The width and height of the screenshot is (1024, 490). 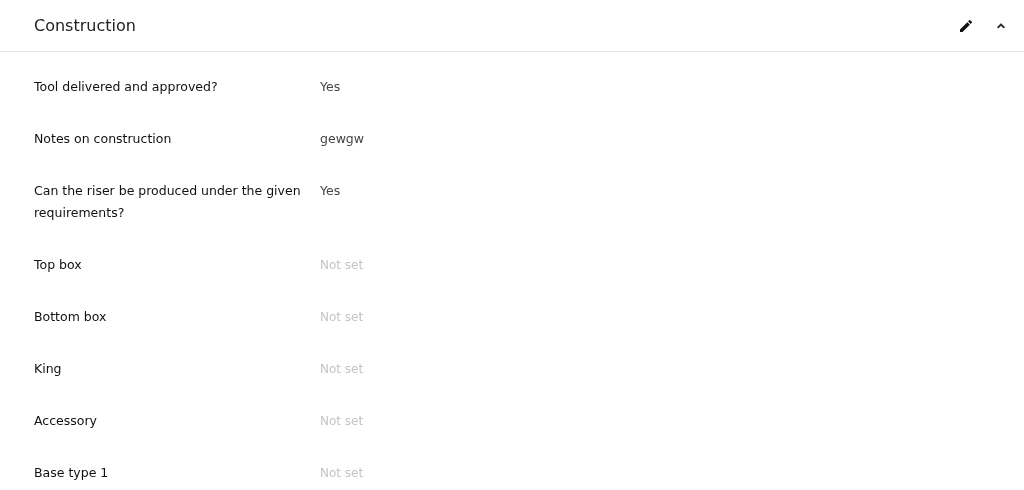 I want to click on field-value: gewgw, so click(x=342, y=139).